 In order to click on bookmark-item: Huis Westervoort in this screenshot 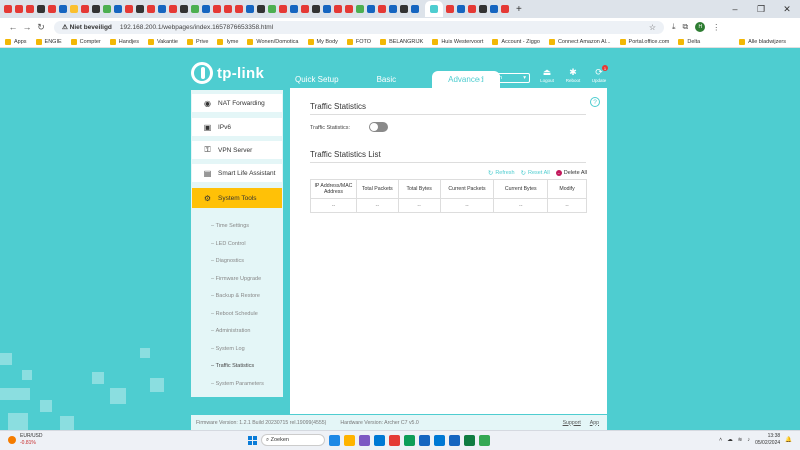, I will do `click(457, 41)`.